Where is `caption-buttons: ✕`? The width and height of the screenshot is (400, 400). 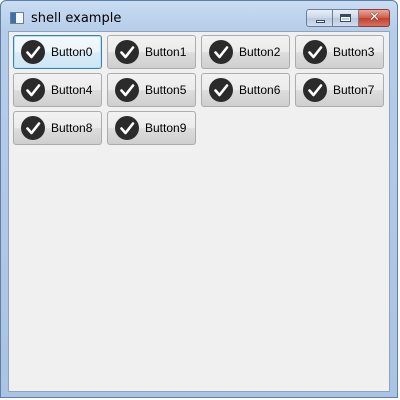
caption-buttons: ✕ is located at coordinates (348, 18).